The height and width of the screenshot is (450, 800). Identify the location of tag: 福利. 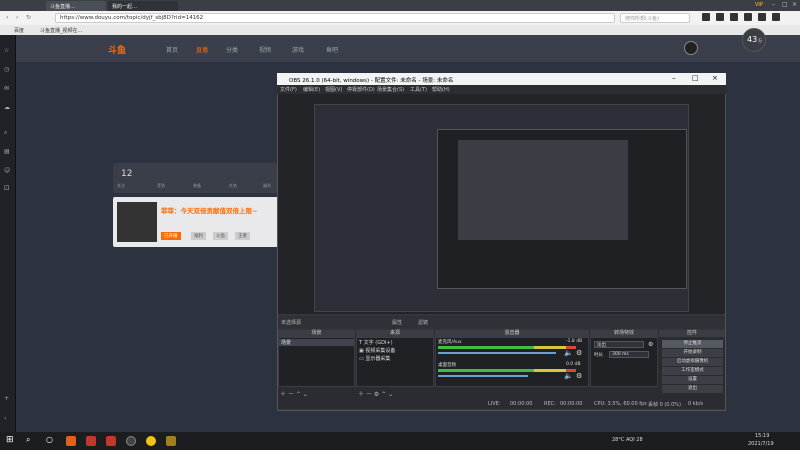
(198, 236).